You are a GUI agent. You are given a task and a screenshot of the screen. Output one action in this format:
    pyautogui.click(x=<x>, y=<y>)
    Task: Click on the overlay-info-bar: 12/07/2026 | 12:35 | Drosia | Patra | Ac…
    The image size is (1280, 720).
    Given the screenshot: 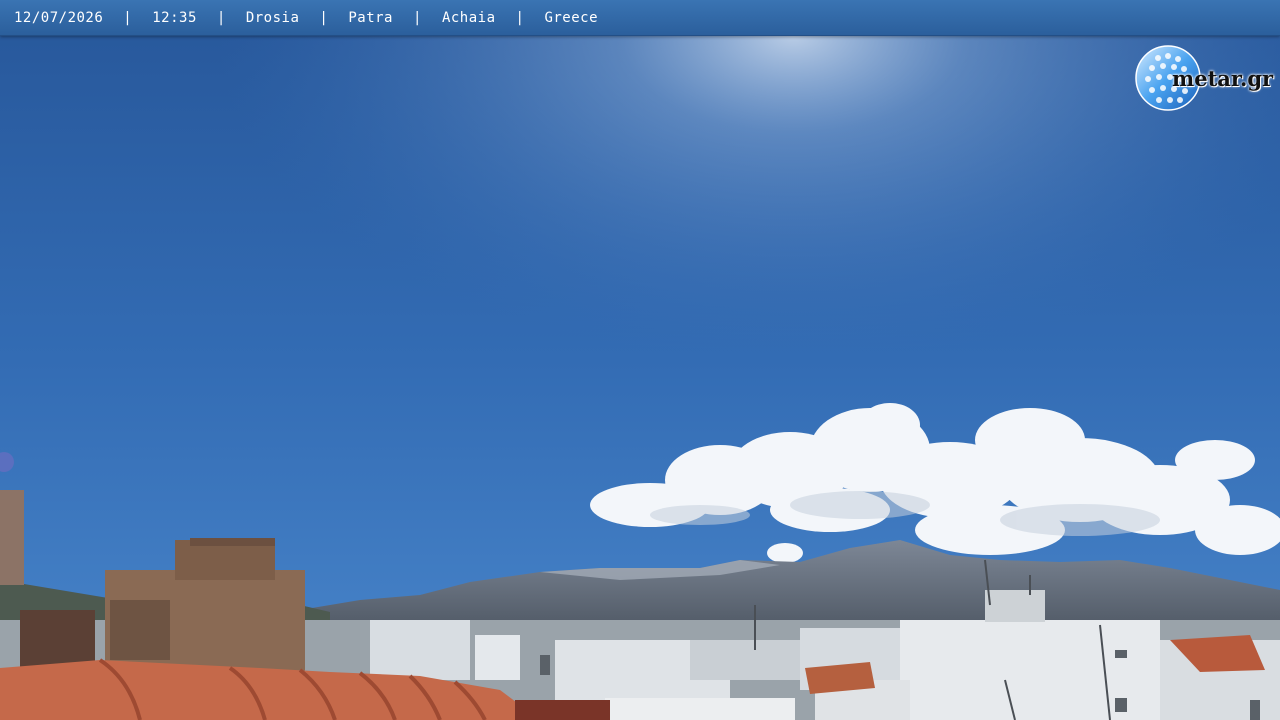 What is the action you would take?
    pyautogui.click(x=640, y=18)
    